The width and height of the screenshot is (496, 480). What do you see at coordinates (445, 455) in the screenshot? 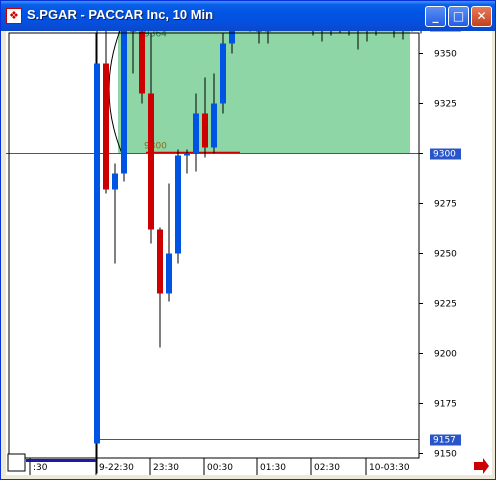
I see `price-tick-label: 9150` at bounding box center [445, 455].